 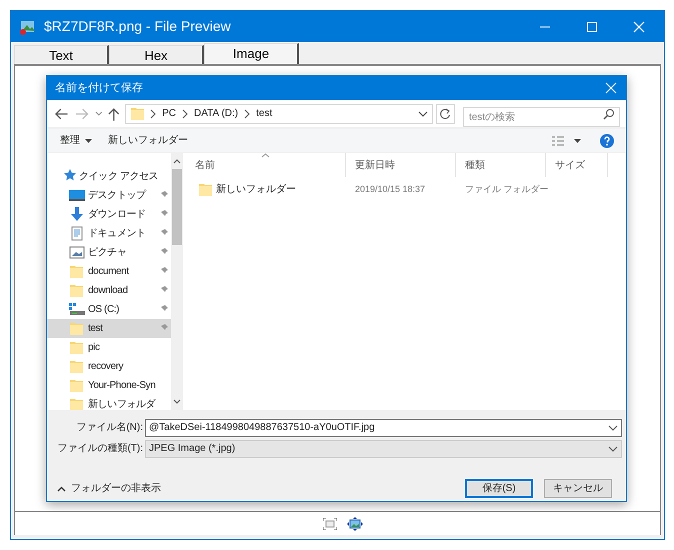 I want to click on sidebar-item: クイック アクセス, so click(x=109, y=176).